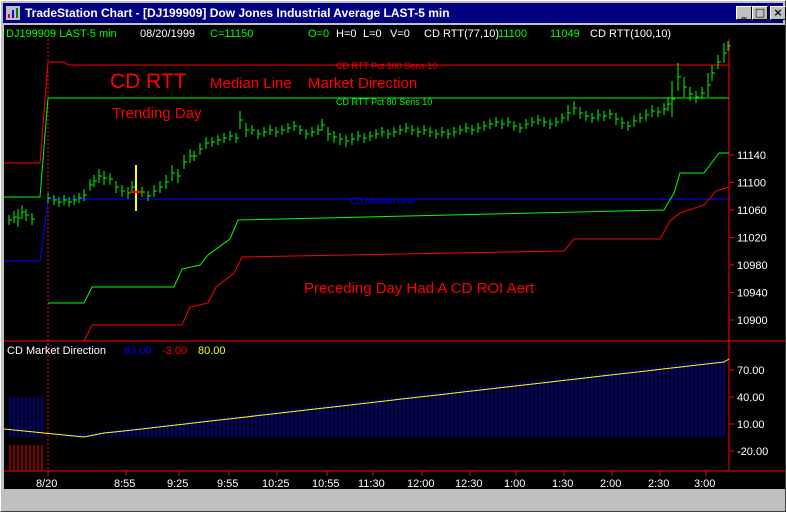 The width and height of the screenshot is (786, 512). Describe the element at coordinates (751, 184) in the screenshot. I see `price-axis-label: 11100` at that location.